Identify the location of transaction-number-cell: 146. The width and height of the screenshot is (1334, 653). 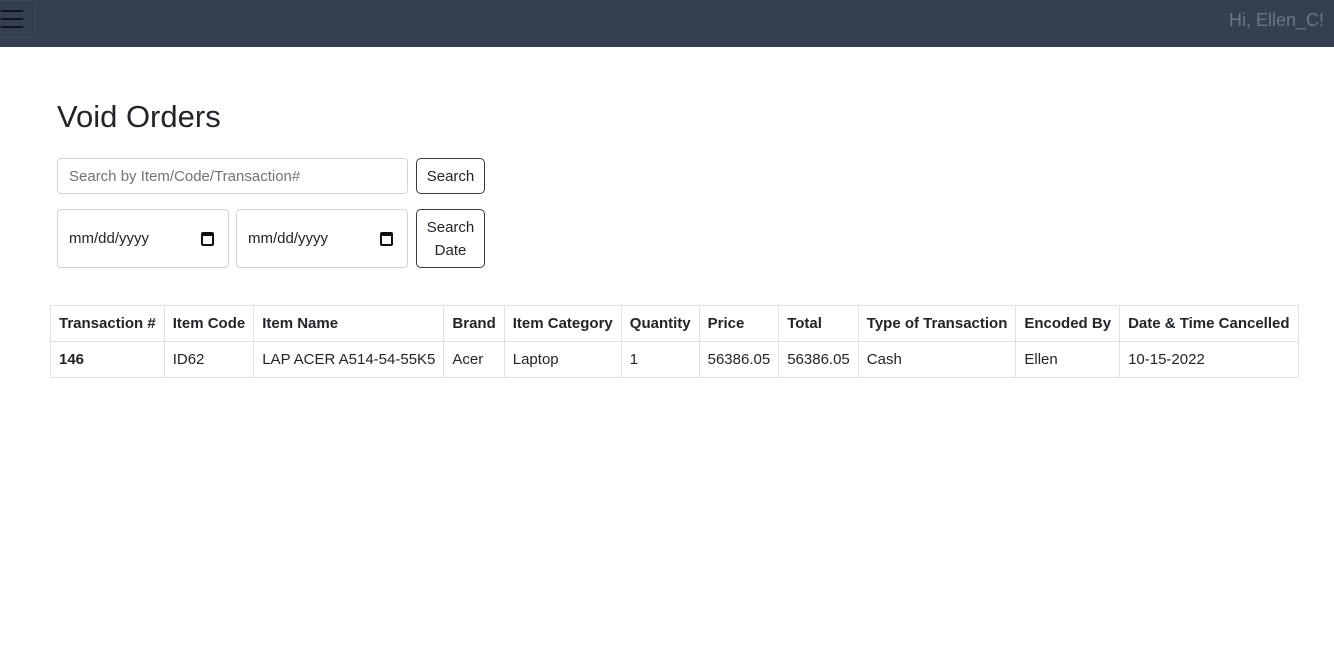
(107, 359).